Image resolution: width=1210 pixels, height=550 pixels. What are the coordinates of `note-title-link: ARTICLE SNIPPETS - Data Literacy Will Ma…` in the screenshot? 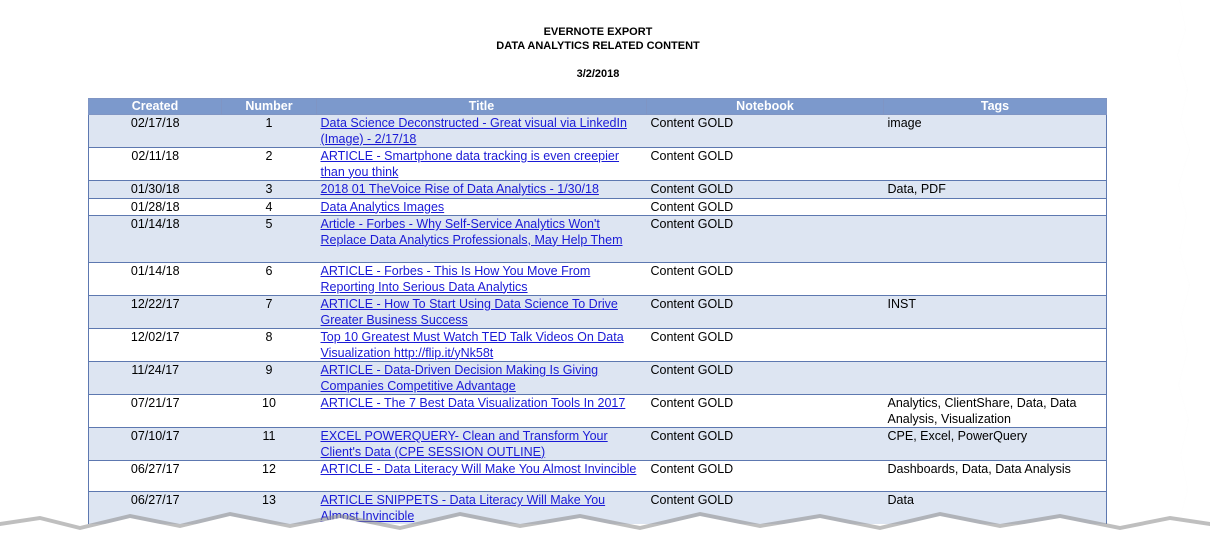 It's located at (463, 508).